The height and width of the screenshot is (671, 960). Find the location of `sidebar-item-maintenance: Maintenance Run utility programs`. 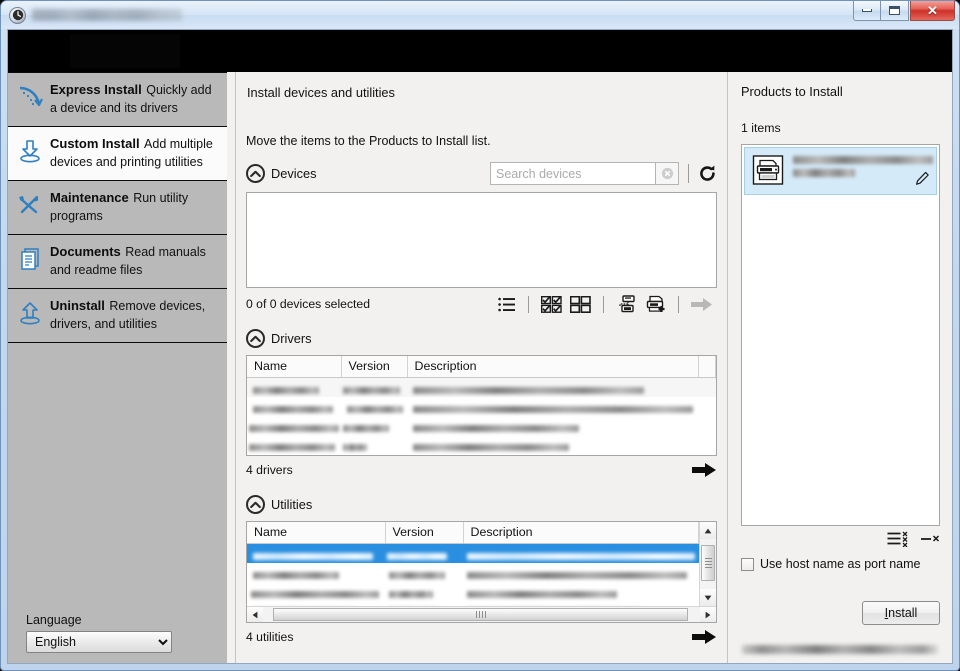

sidebar-item-maintenance: Maintenance Run utility programs is located at coordinates (117, 208).